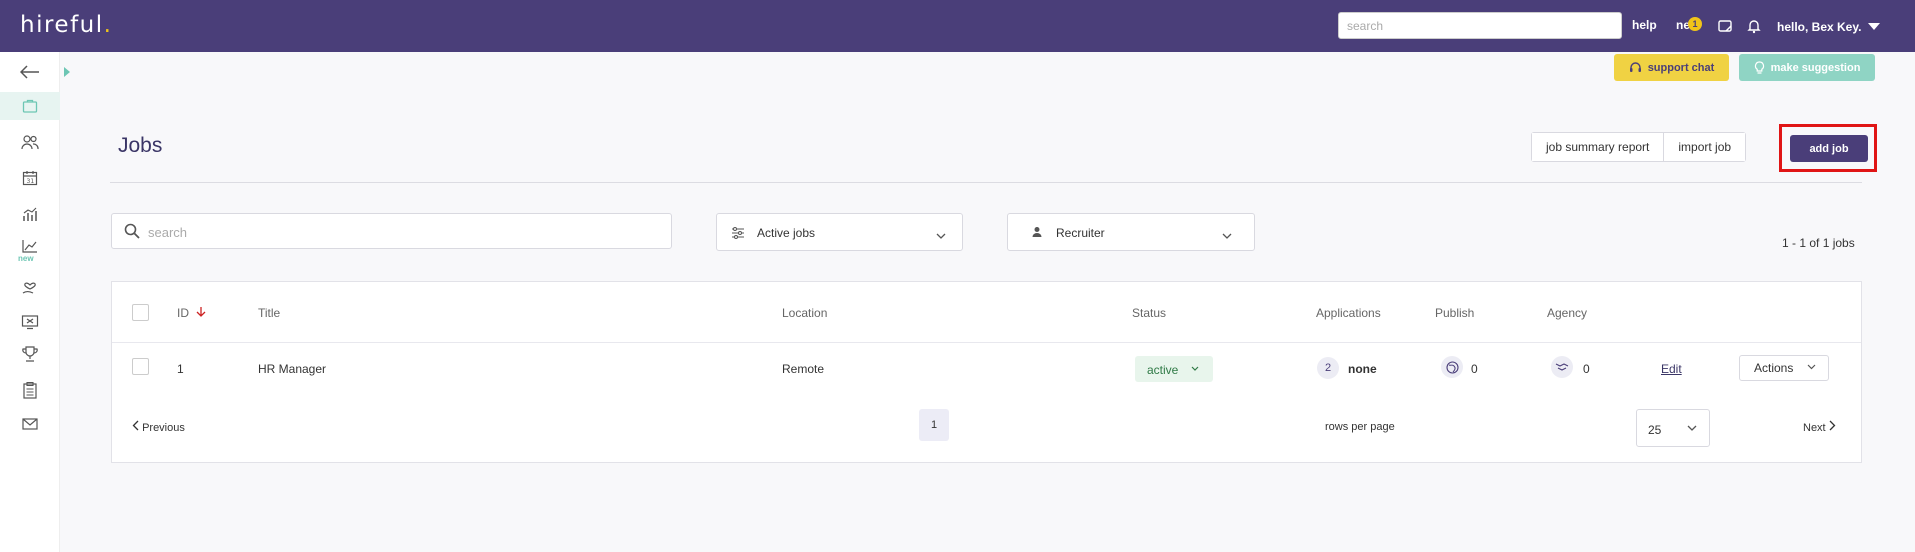  I want to click on edit-job-link: Edit, so click(1671, 369).